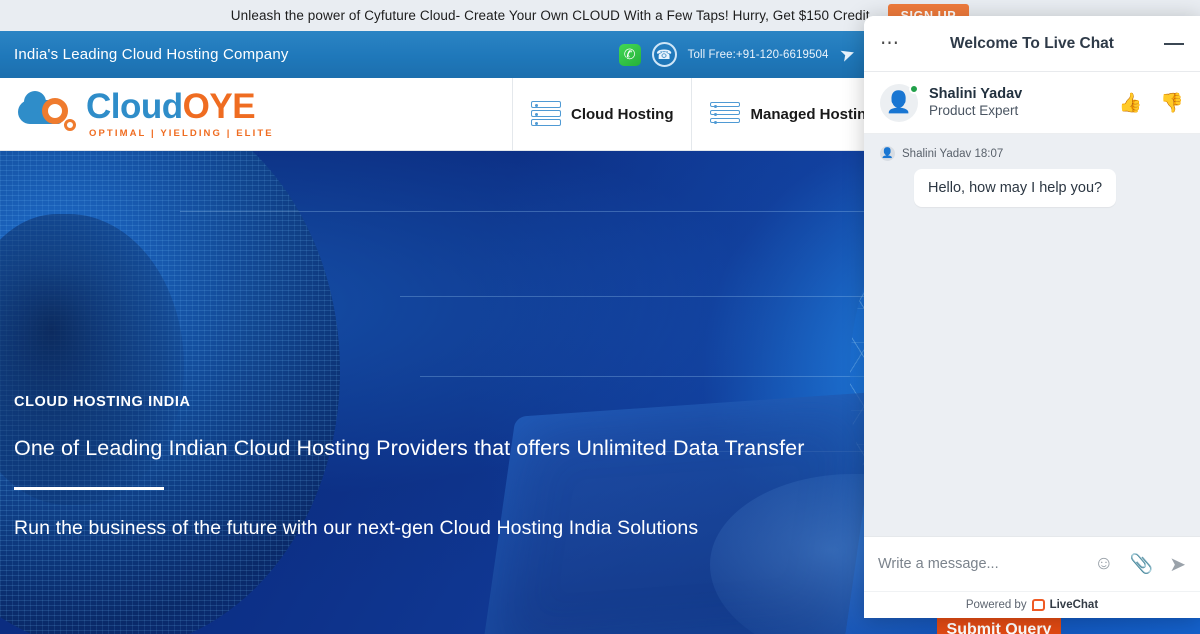 This screenshot has height=634, width=1200. What do you see at coordinates (1038, 605) in the screenshot?
I see `livechat-logo-icon` at bounding box center [1038, 605].